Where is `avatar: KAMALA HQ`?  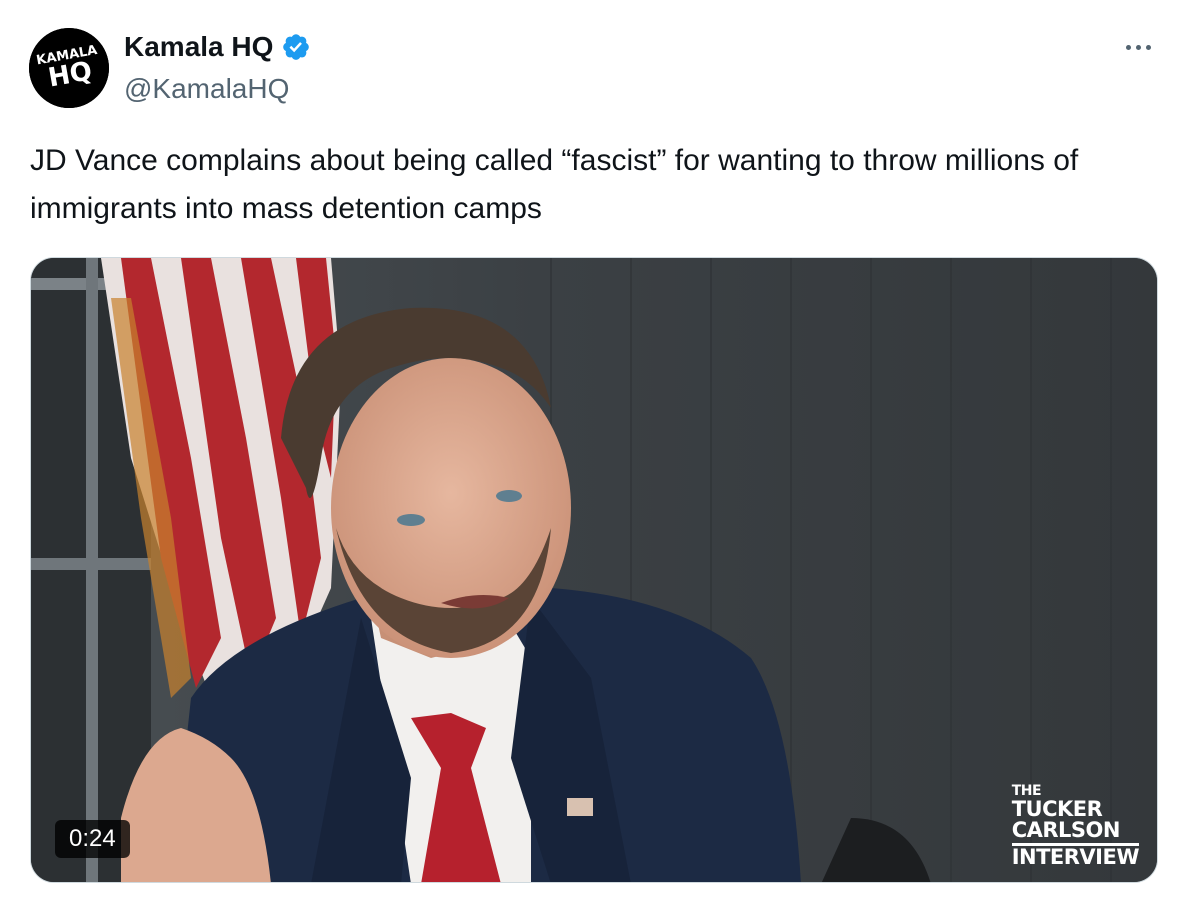
avatar: KAMALA HQ is located at coordinates (69, 68).